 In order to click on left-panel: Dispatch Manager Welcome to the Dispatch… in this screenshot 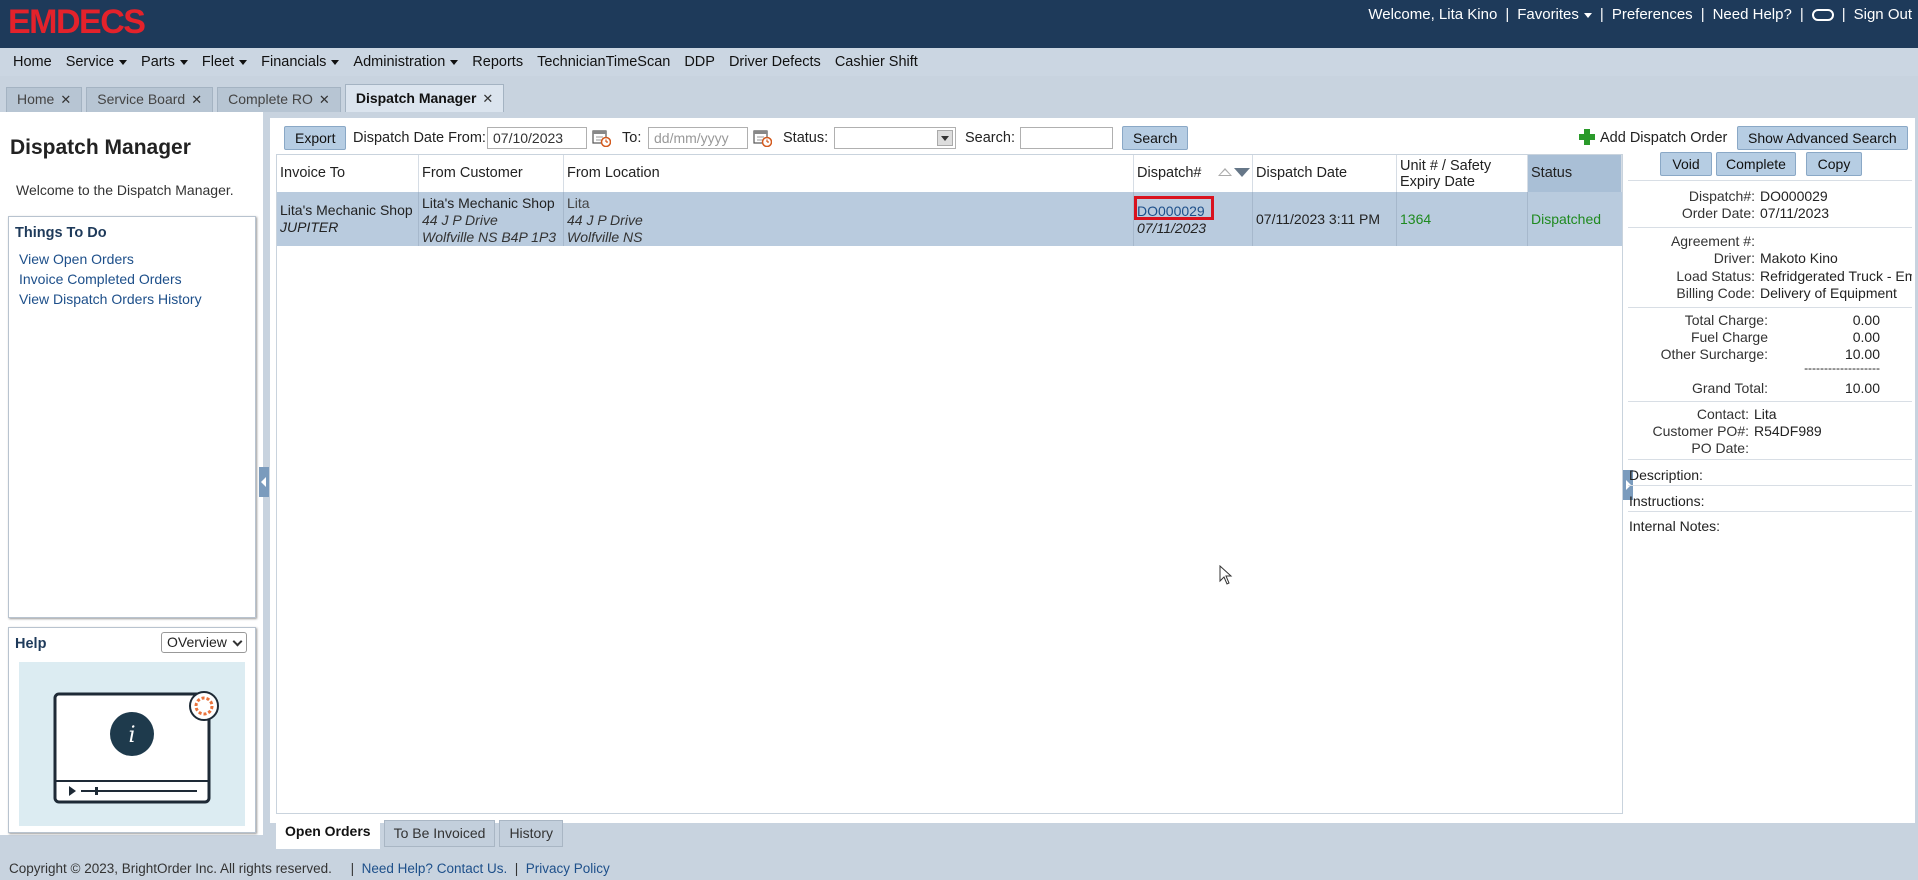, I will do `click(131, 473)`.